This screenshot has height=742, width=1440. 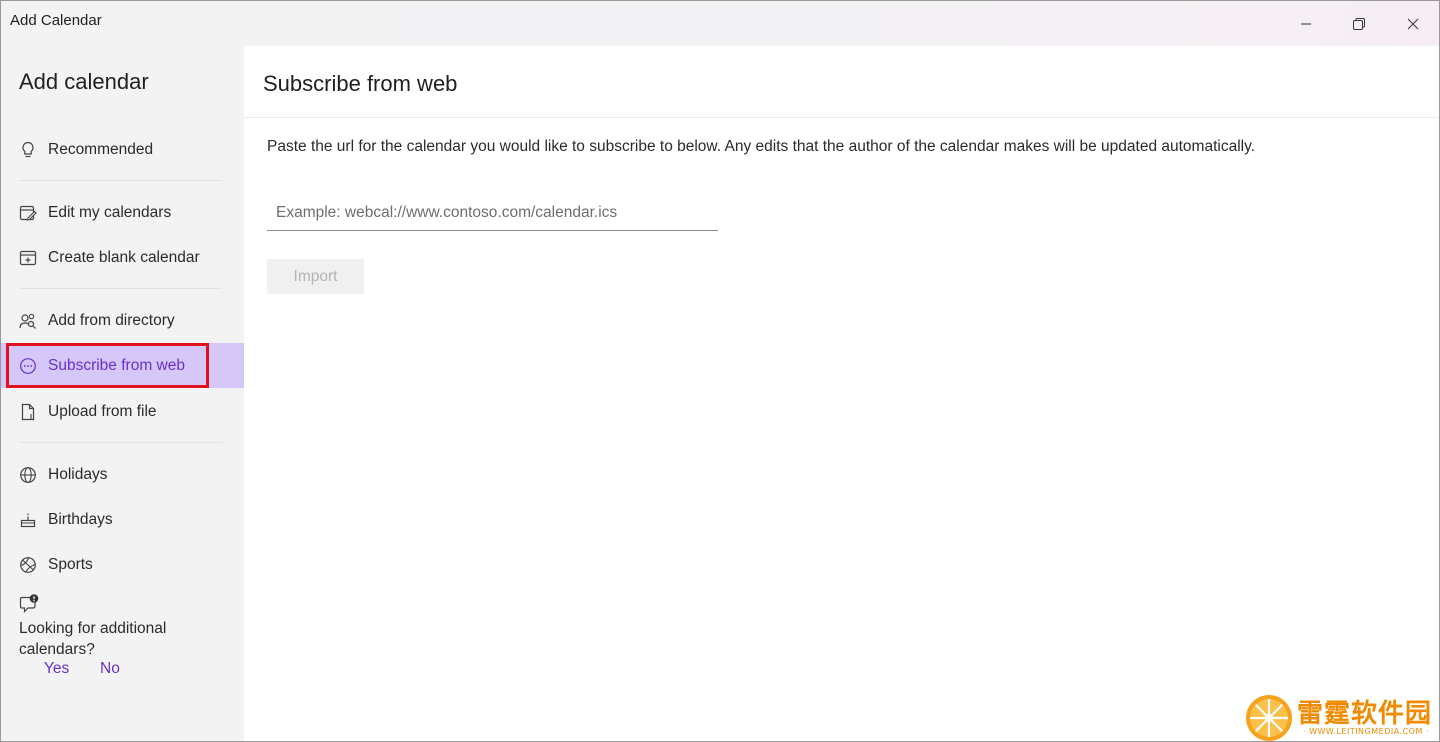 What do you see at coordinates (70, 564) in the screenshot?
I see `sidebar-item-label: Sports` at bounding box center [70, 564].